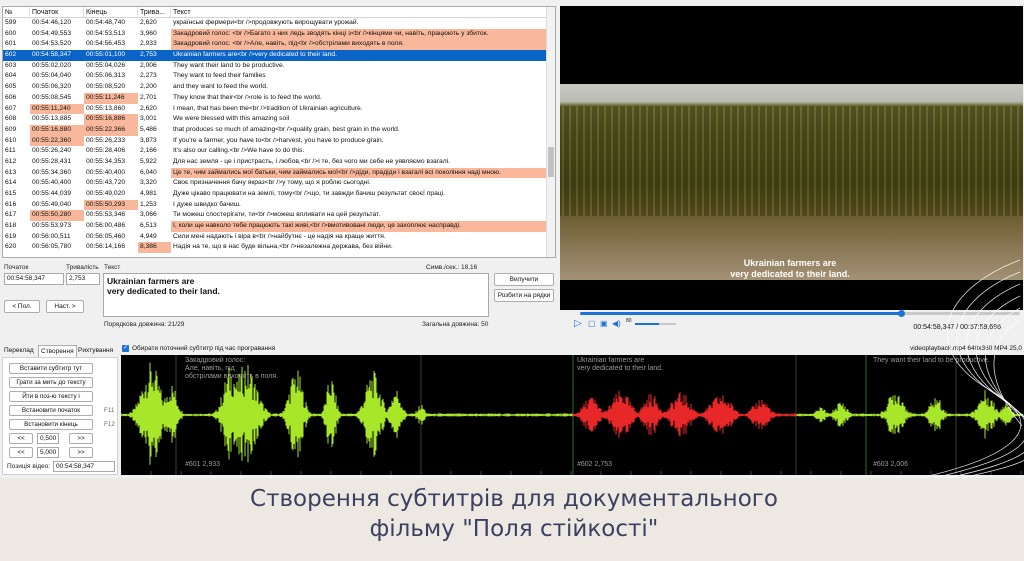 The image size is (1024, 561). What do you see at coordinates (125, 348) in the screenshot?
I see `checkbox-icon: ✓` at bounding box center [125, 348].